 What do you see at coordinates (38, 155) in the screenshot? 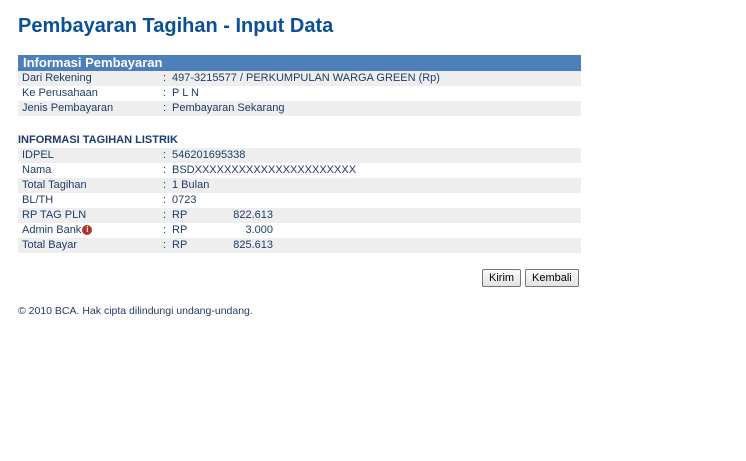
I see `row-label: IDPEL` at bounding box center [38, 155].